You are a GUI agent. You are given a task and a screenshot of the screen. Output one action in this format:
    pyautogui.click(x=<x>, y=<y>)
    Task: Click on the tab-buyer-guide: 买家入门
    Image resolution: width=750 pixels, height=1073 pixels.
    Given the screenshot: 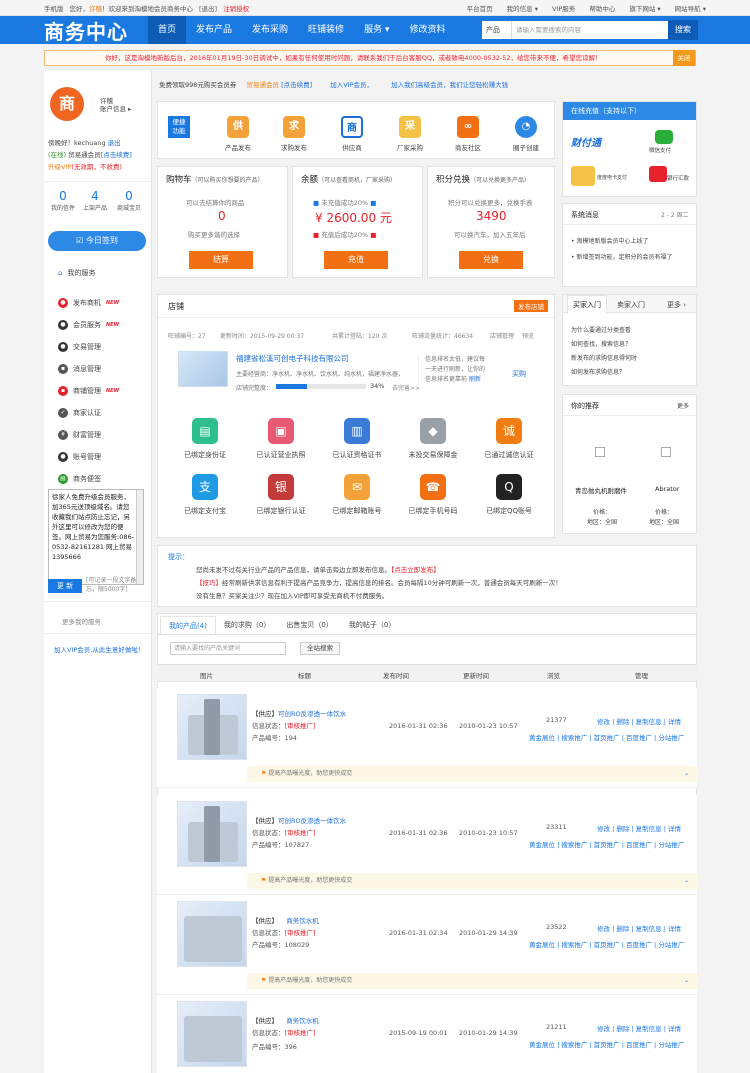 What is the action you would take?
    pyautogui.click(x=587, y=304)
    